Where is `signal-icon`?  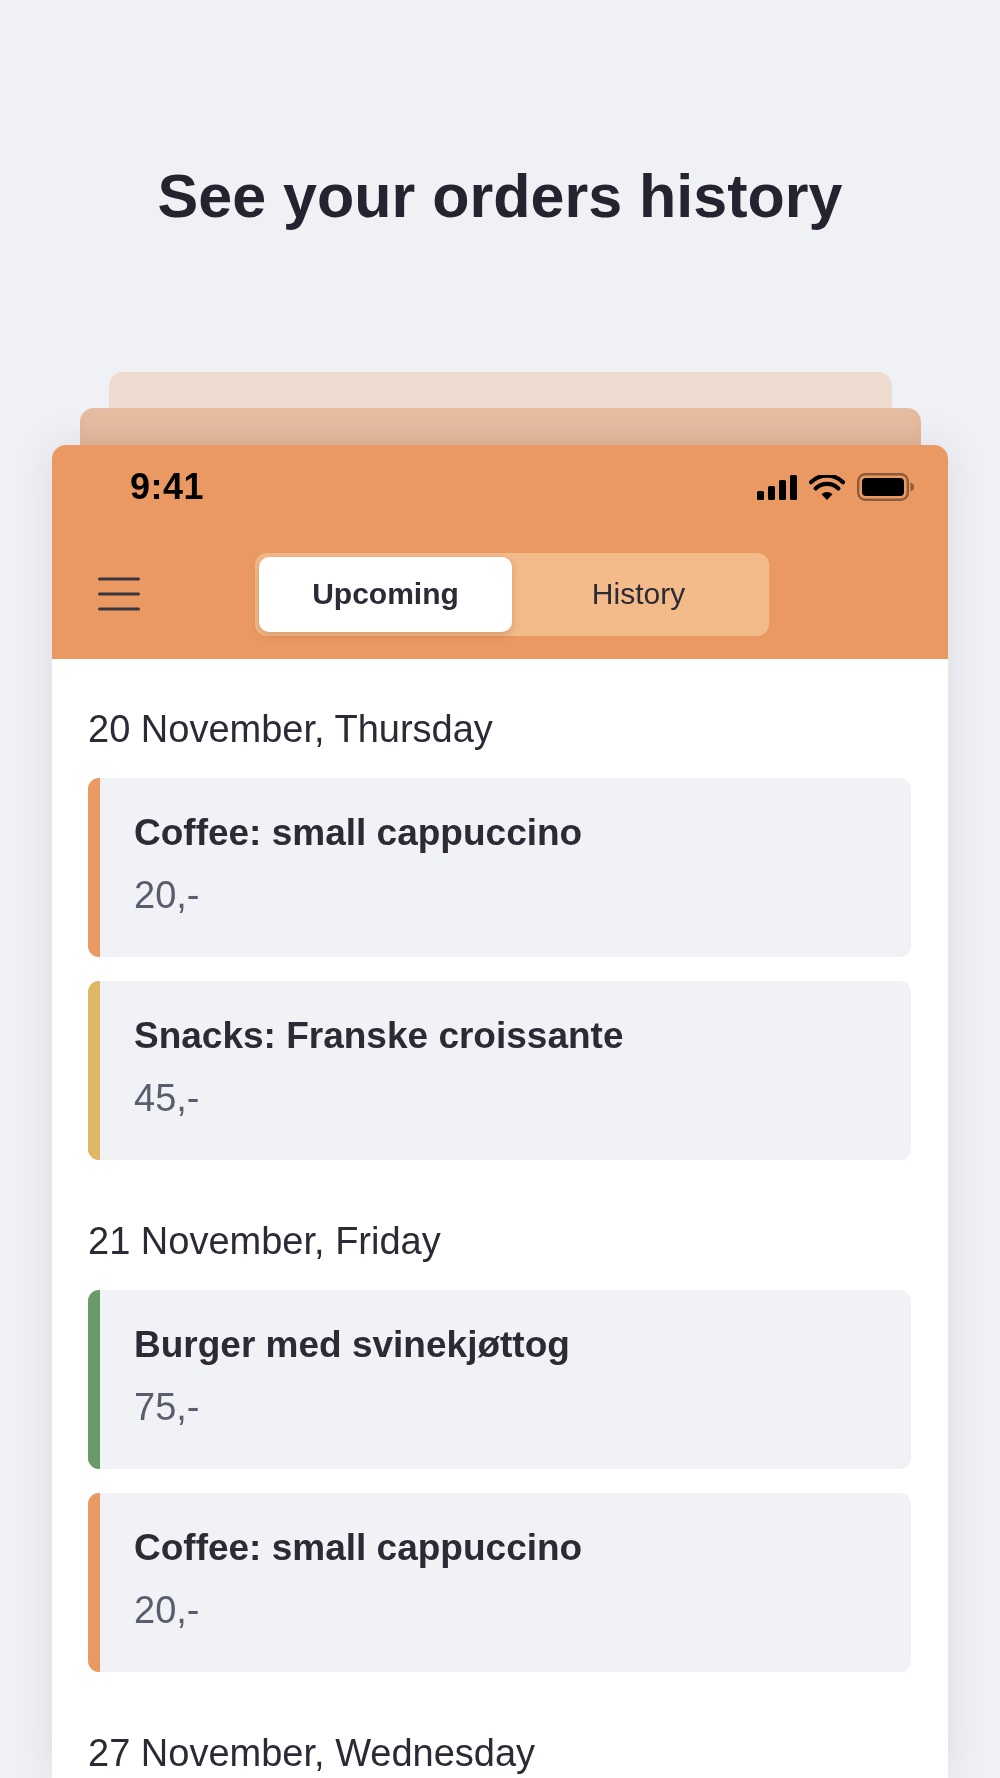
signal-icon is located at coordinates (777, 487).